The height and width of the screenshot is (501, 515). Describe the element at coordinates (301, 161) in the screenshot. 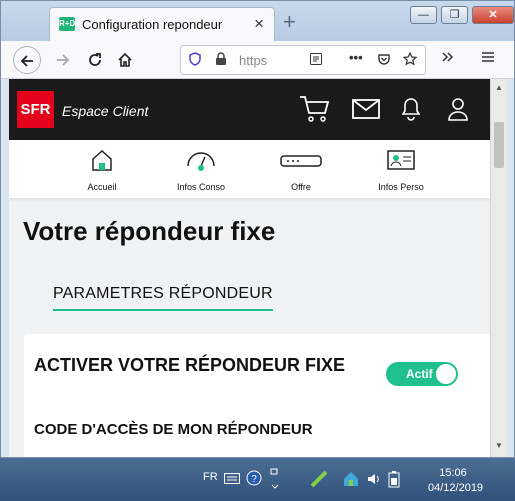

I see `modem-icon` at that location.